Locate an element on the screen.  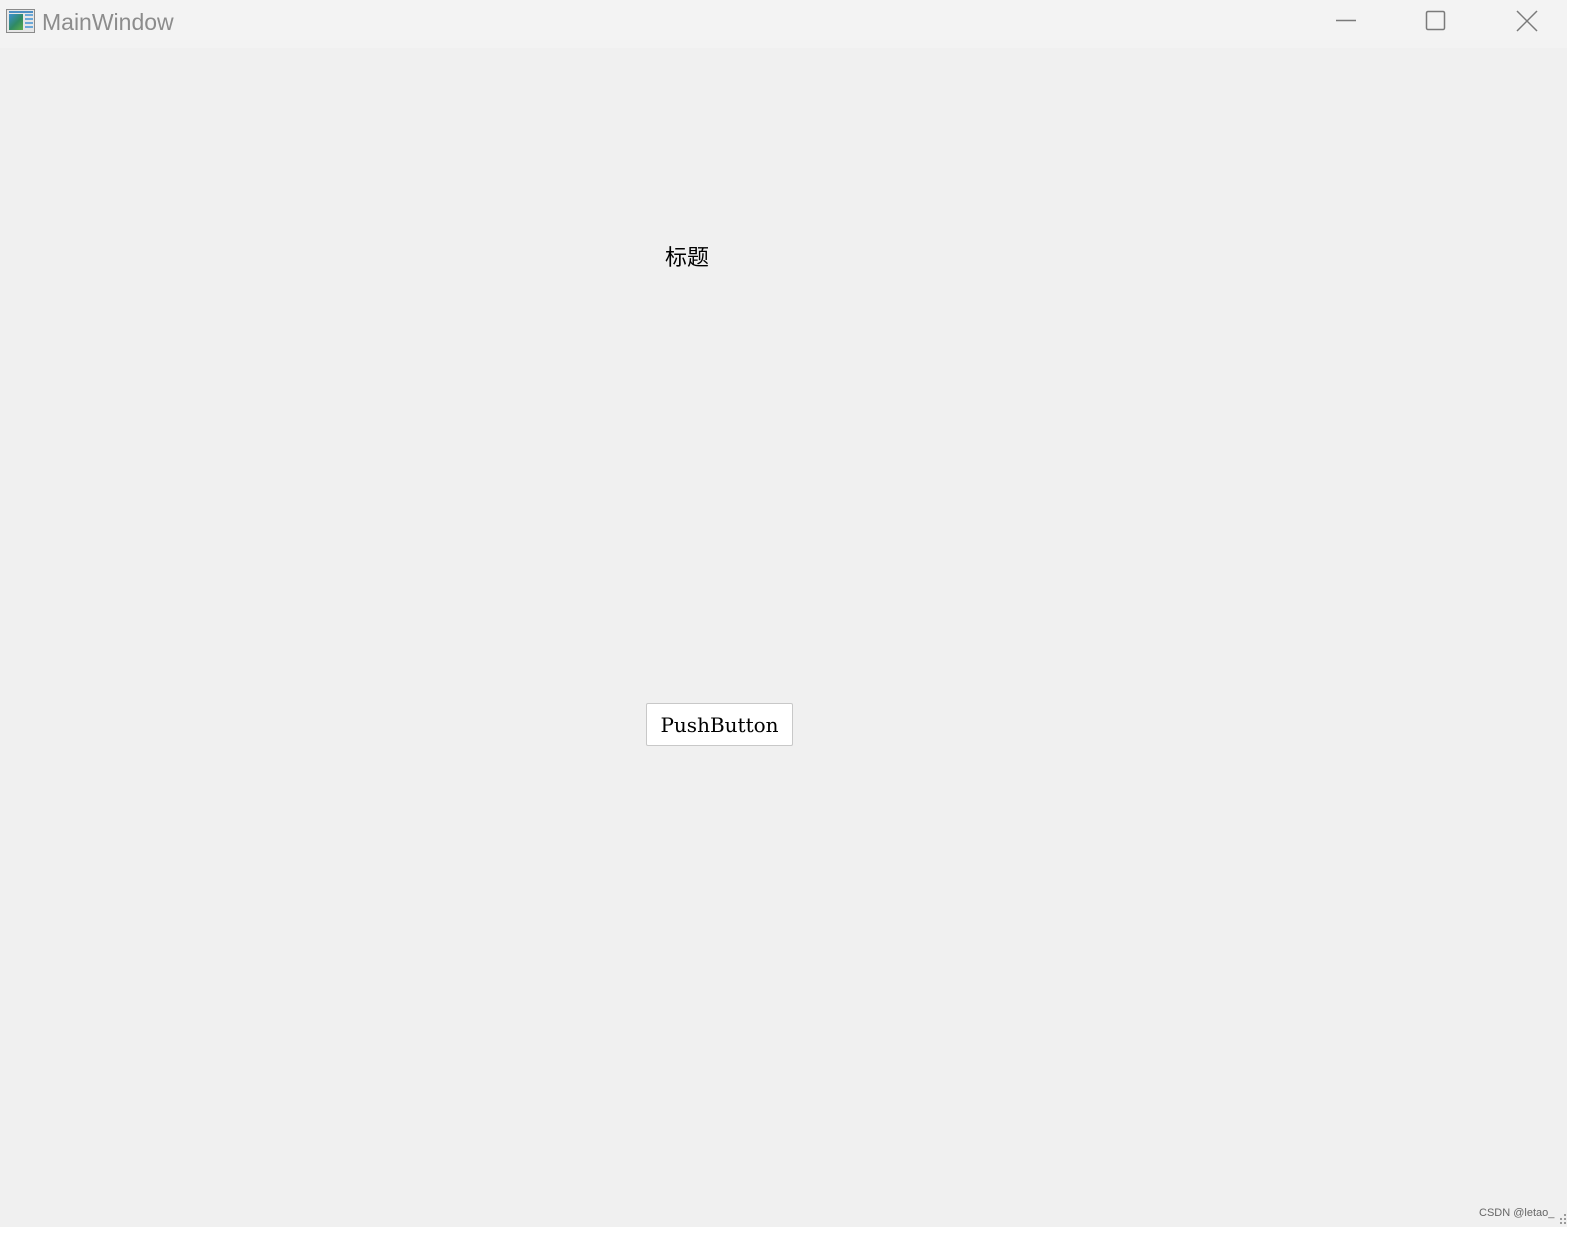
minimize-icon is located at coordinates (1346, 20).